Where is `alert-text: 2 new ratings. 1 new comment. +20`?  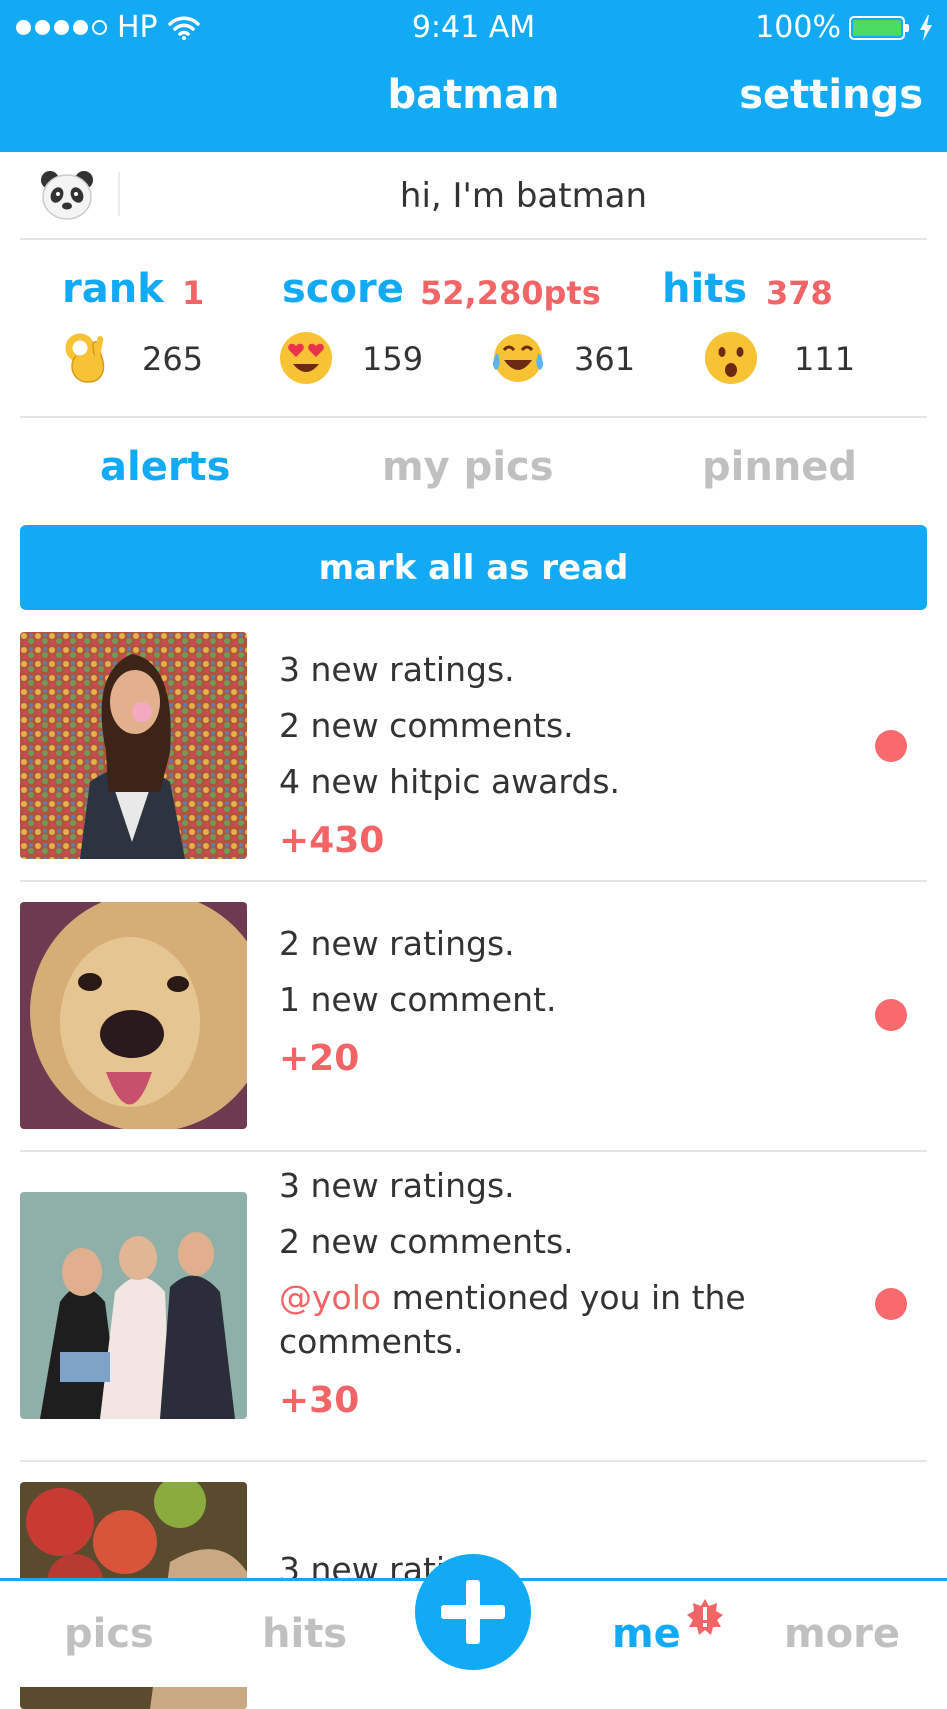 alert-text: 2 new ratings. 1 new comment. +20 is located at coordinates (539, 1003).